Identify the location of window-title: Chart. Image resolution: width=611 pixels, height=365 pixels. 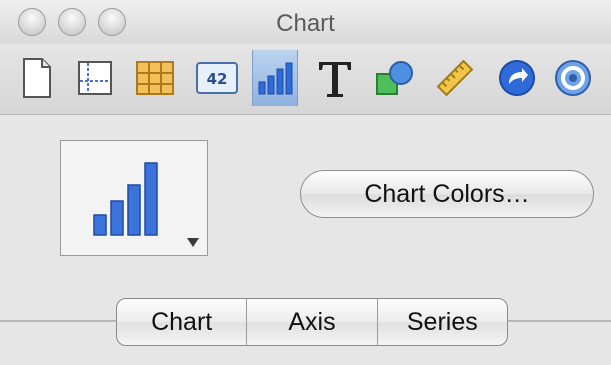
(305, 23).